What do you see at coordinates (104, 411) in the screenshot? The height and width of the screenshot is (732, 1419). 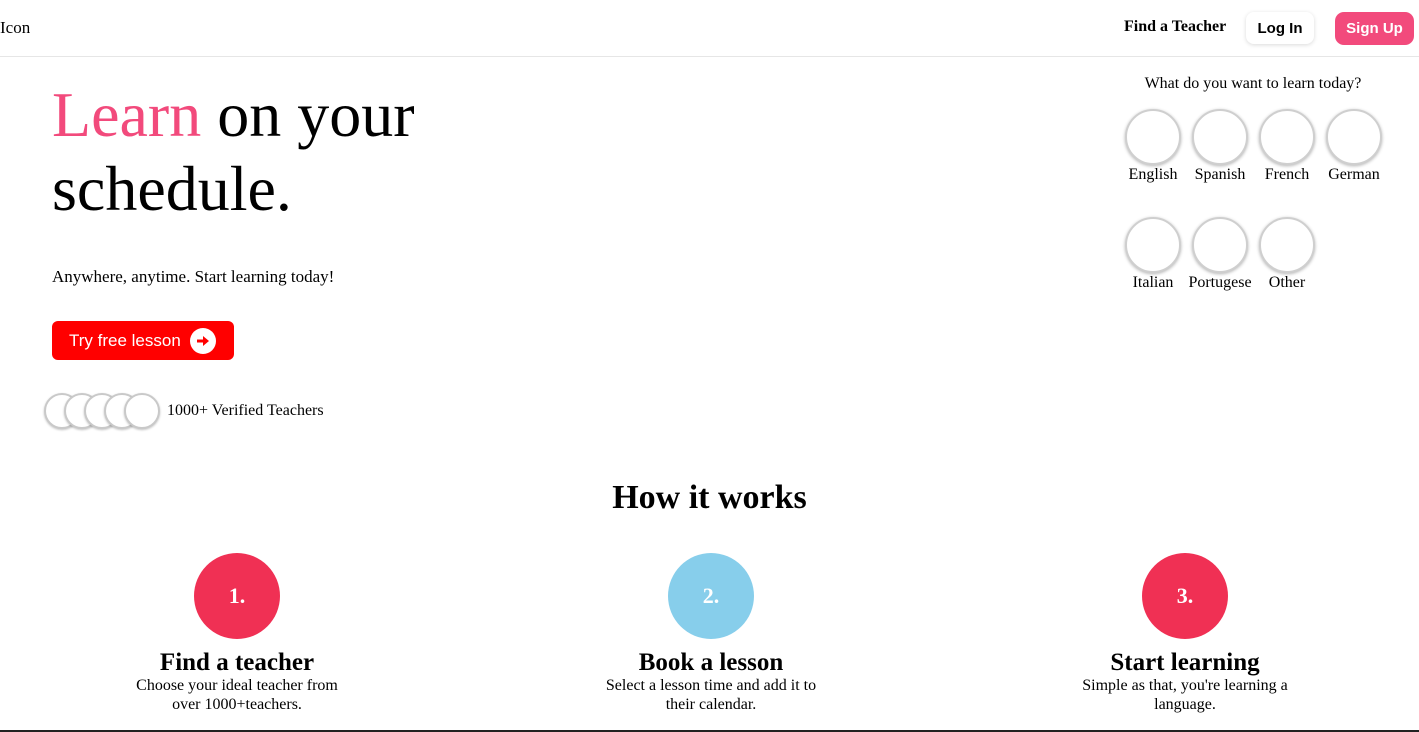 I see `teacher-avatars` at bounding box center [104, 411].